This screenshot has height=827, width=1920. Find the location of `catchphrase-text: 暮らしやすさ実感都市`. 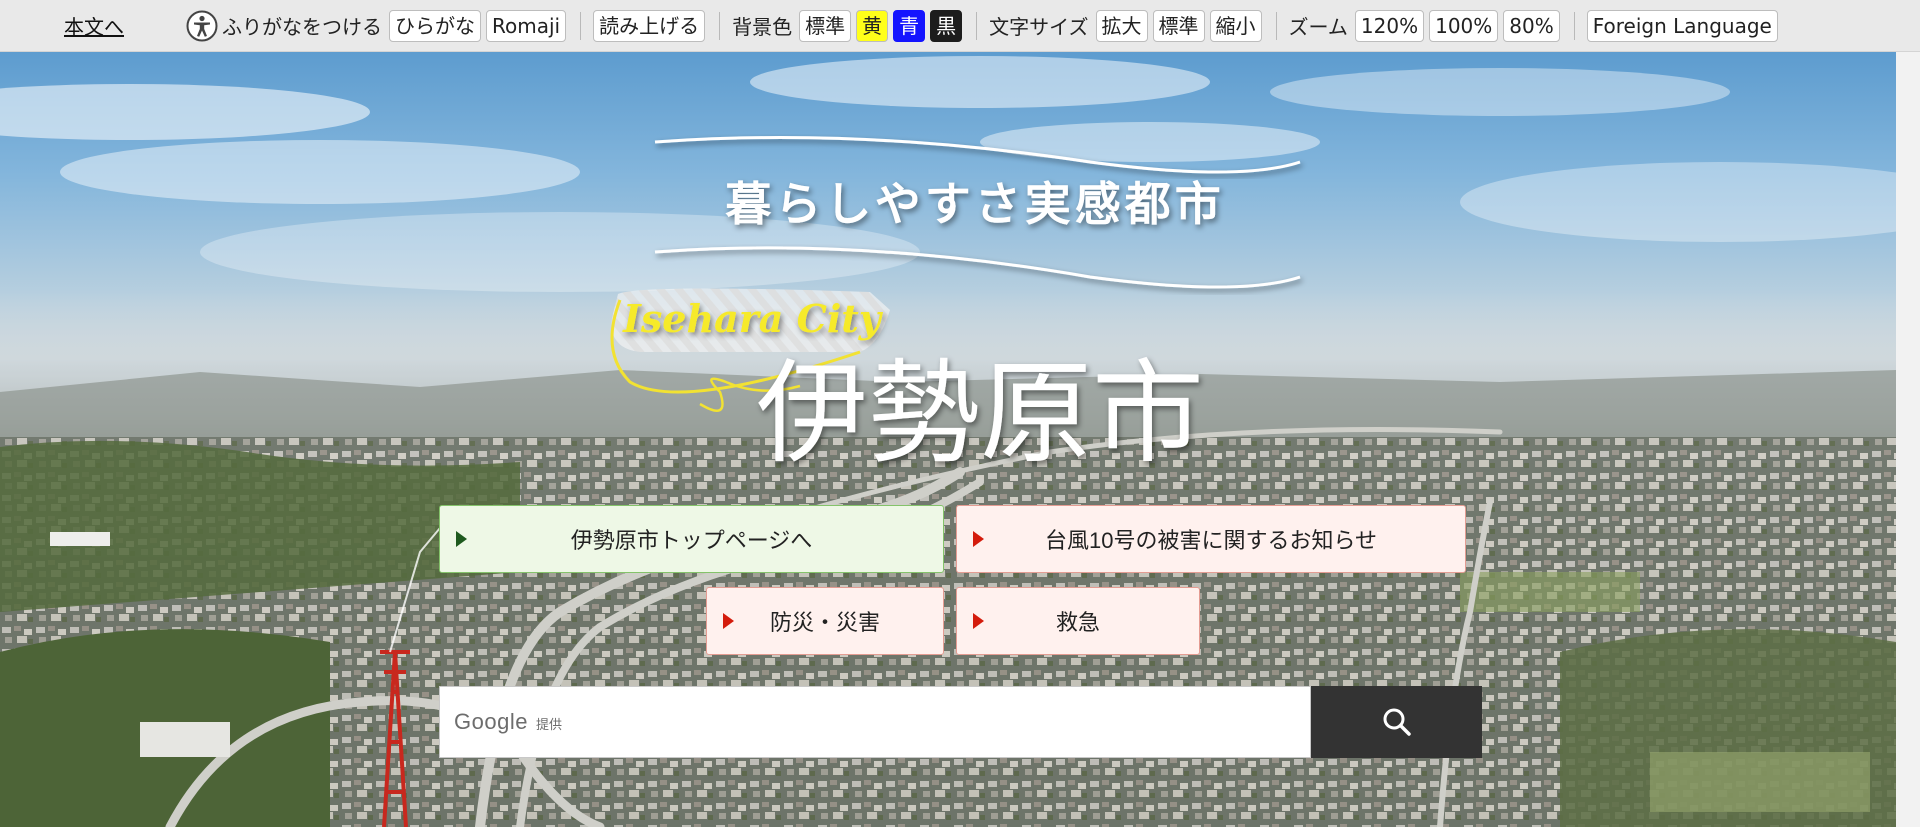

catchphrase-text: 暮らしやすさ実感都市 is located at coordinates (975, 204).